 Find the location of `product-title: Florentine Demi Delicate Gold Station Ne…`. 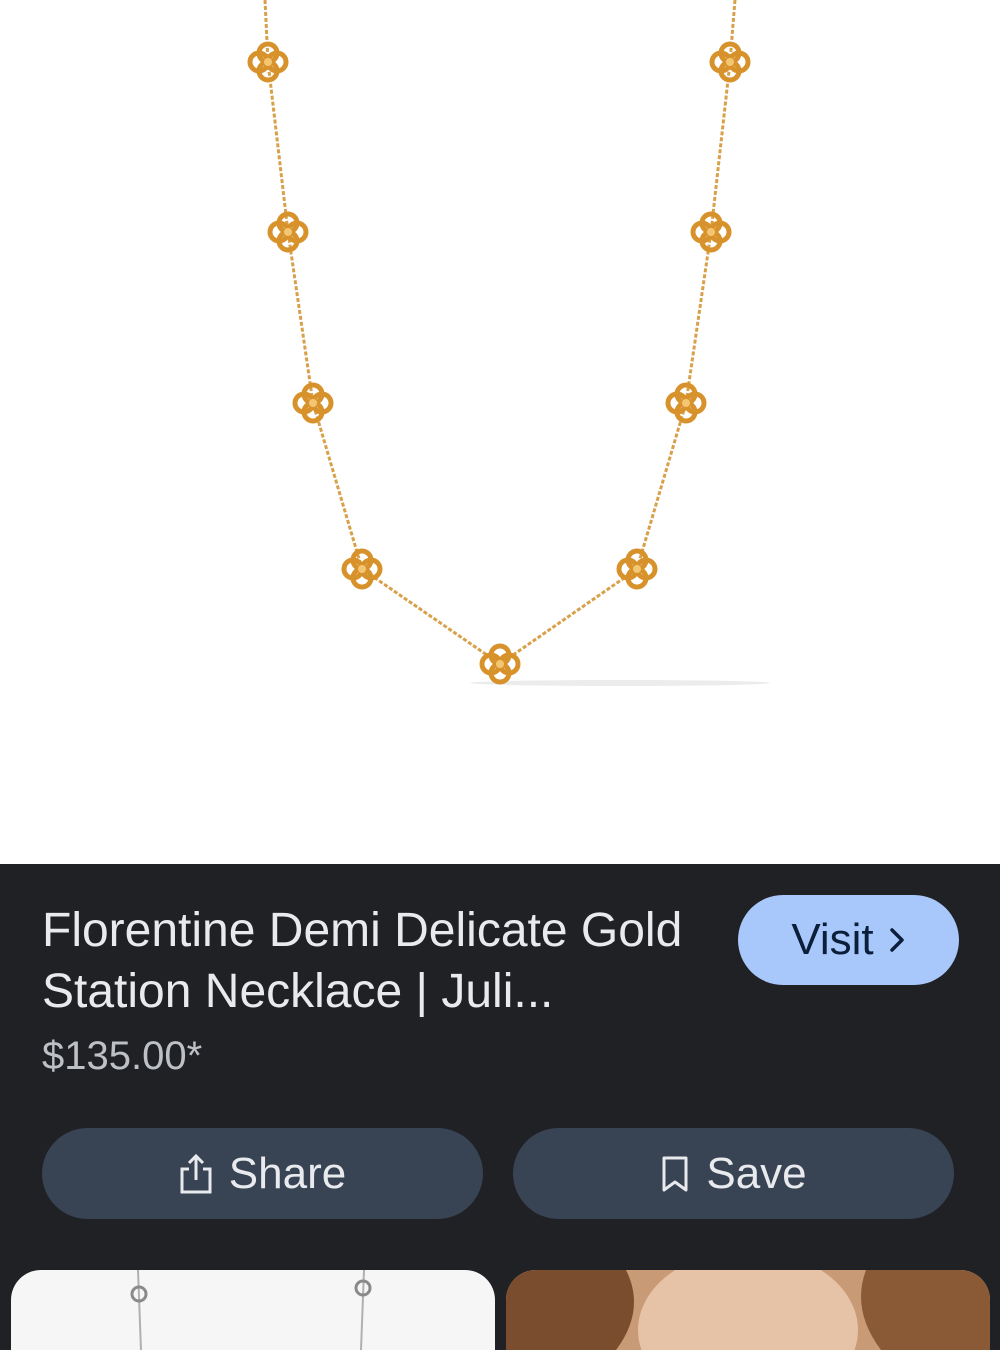

product-title: Florentine Demi Delicate Gold Station Ne… is located at coordinates (362, 961).